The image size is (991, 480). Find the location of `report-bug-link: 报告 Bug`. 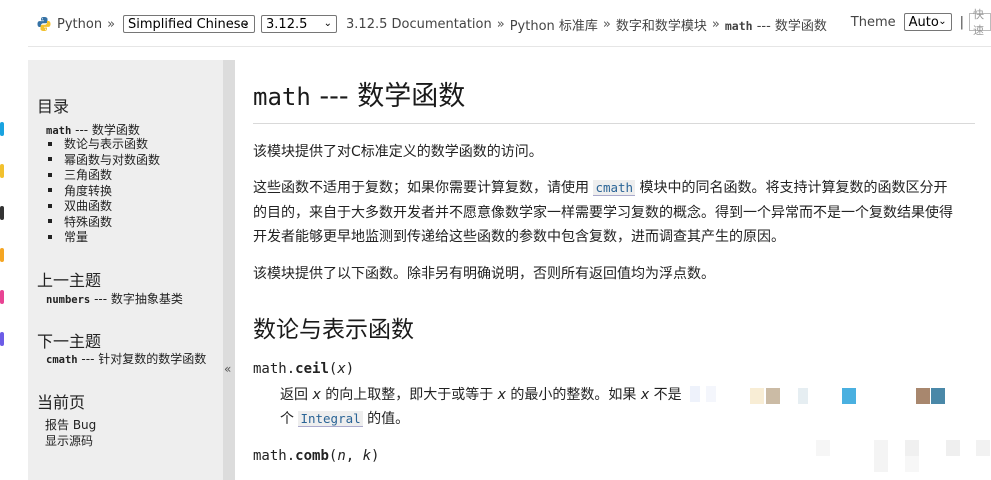

report-bug-link: 报告 Bug is located at coordinates (70, 424).